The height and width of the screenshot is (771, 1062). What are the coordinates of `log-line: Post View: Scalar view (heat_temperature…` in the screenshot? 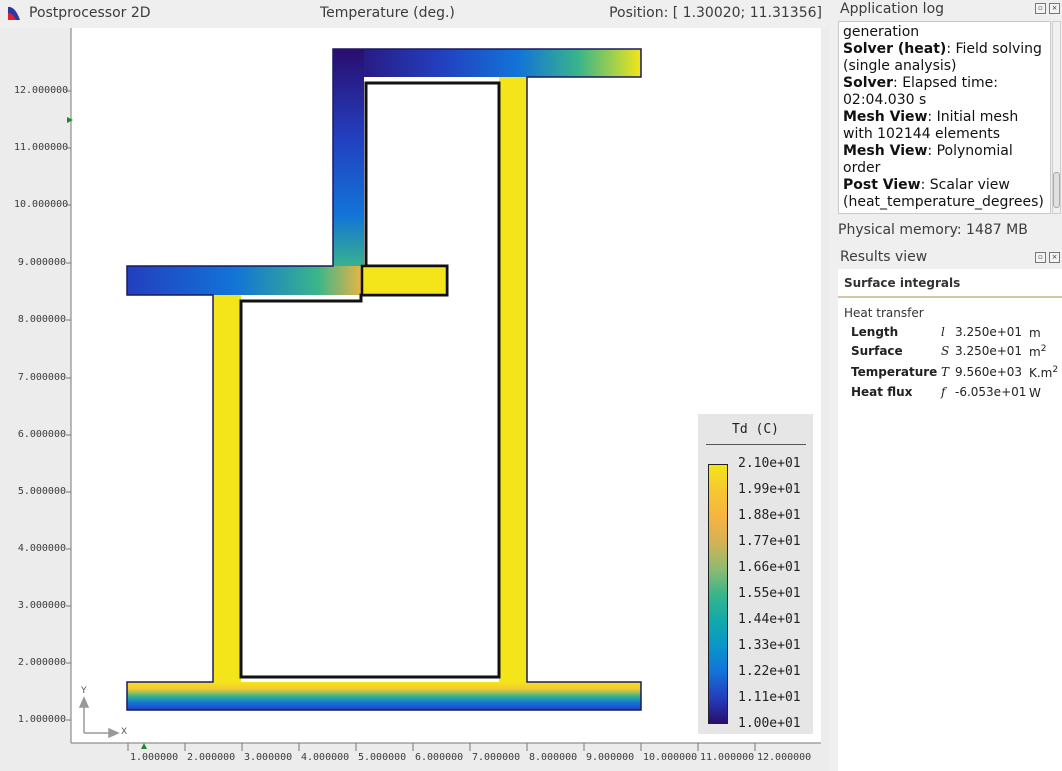 It's located at (943, 193).